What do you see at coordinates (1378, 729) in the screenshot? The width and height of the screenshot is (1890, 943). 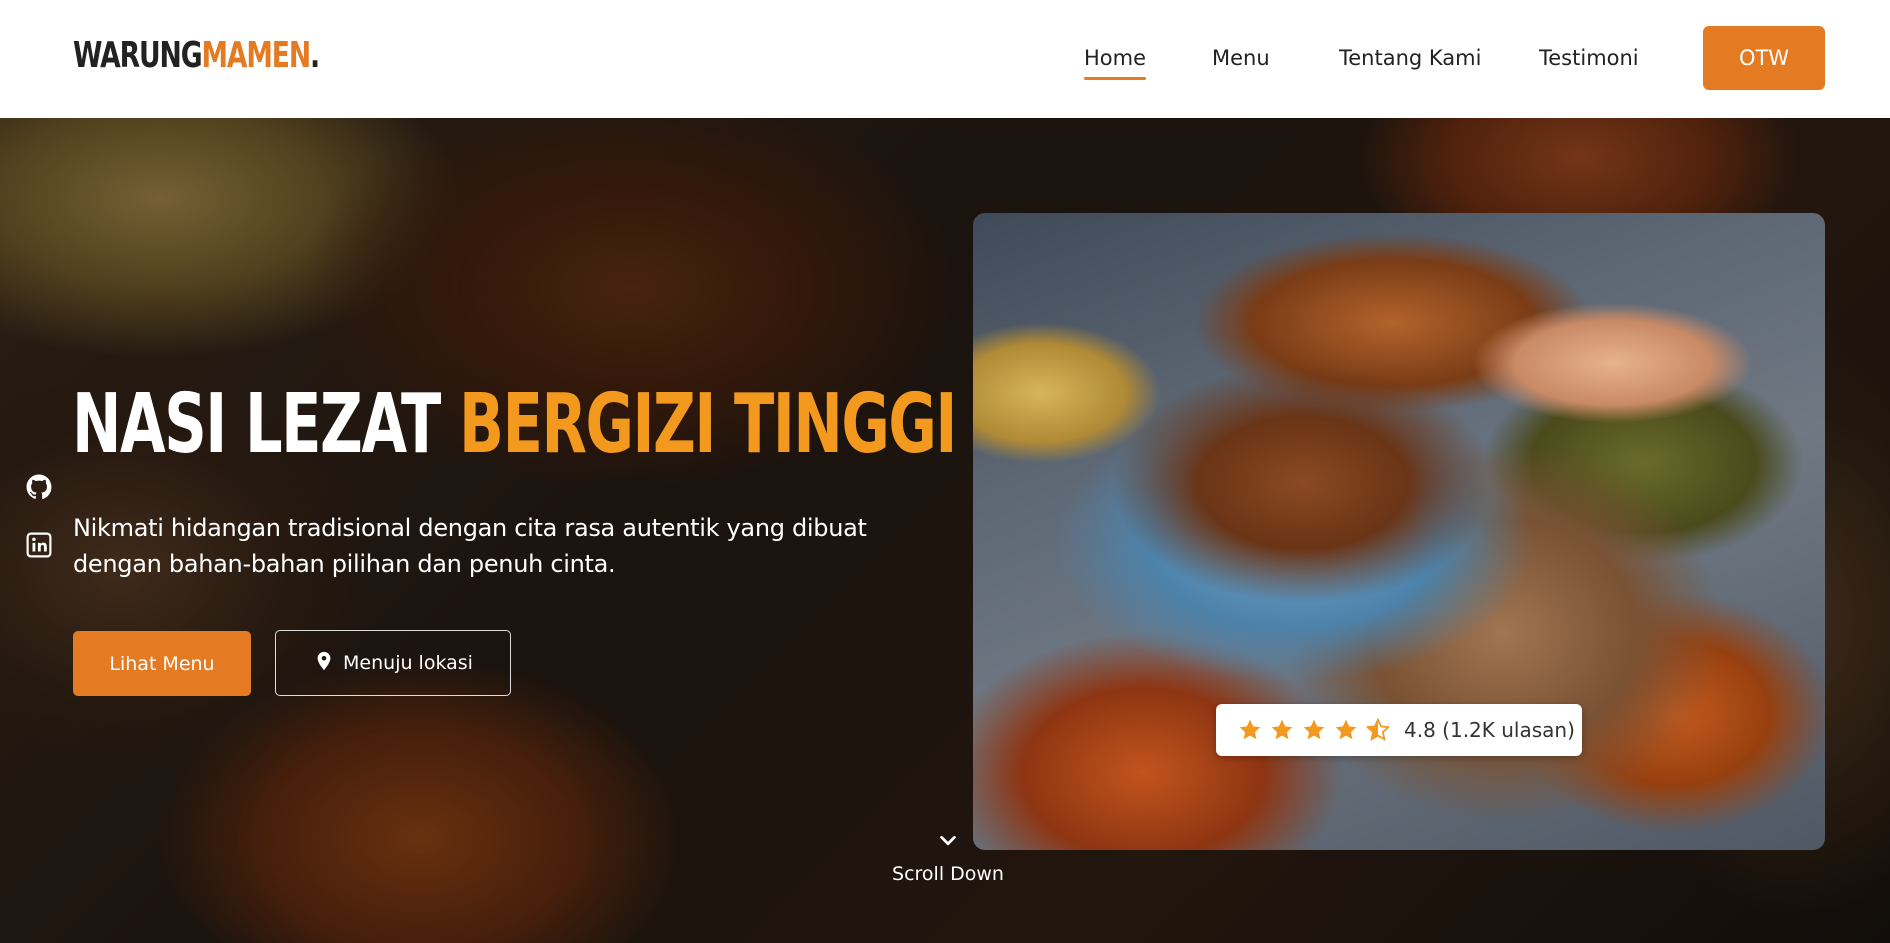 I see `star-half-icon` at bounding box center [1378, 729].